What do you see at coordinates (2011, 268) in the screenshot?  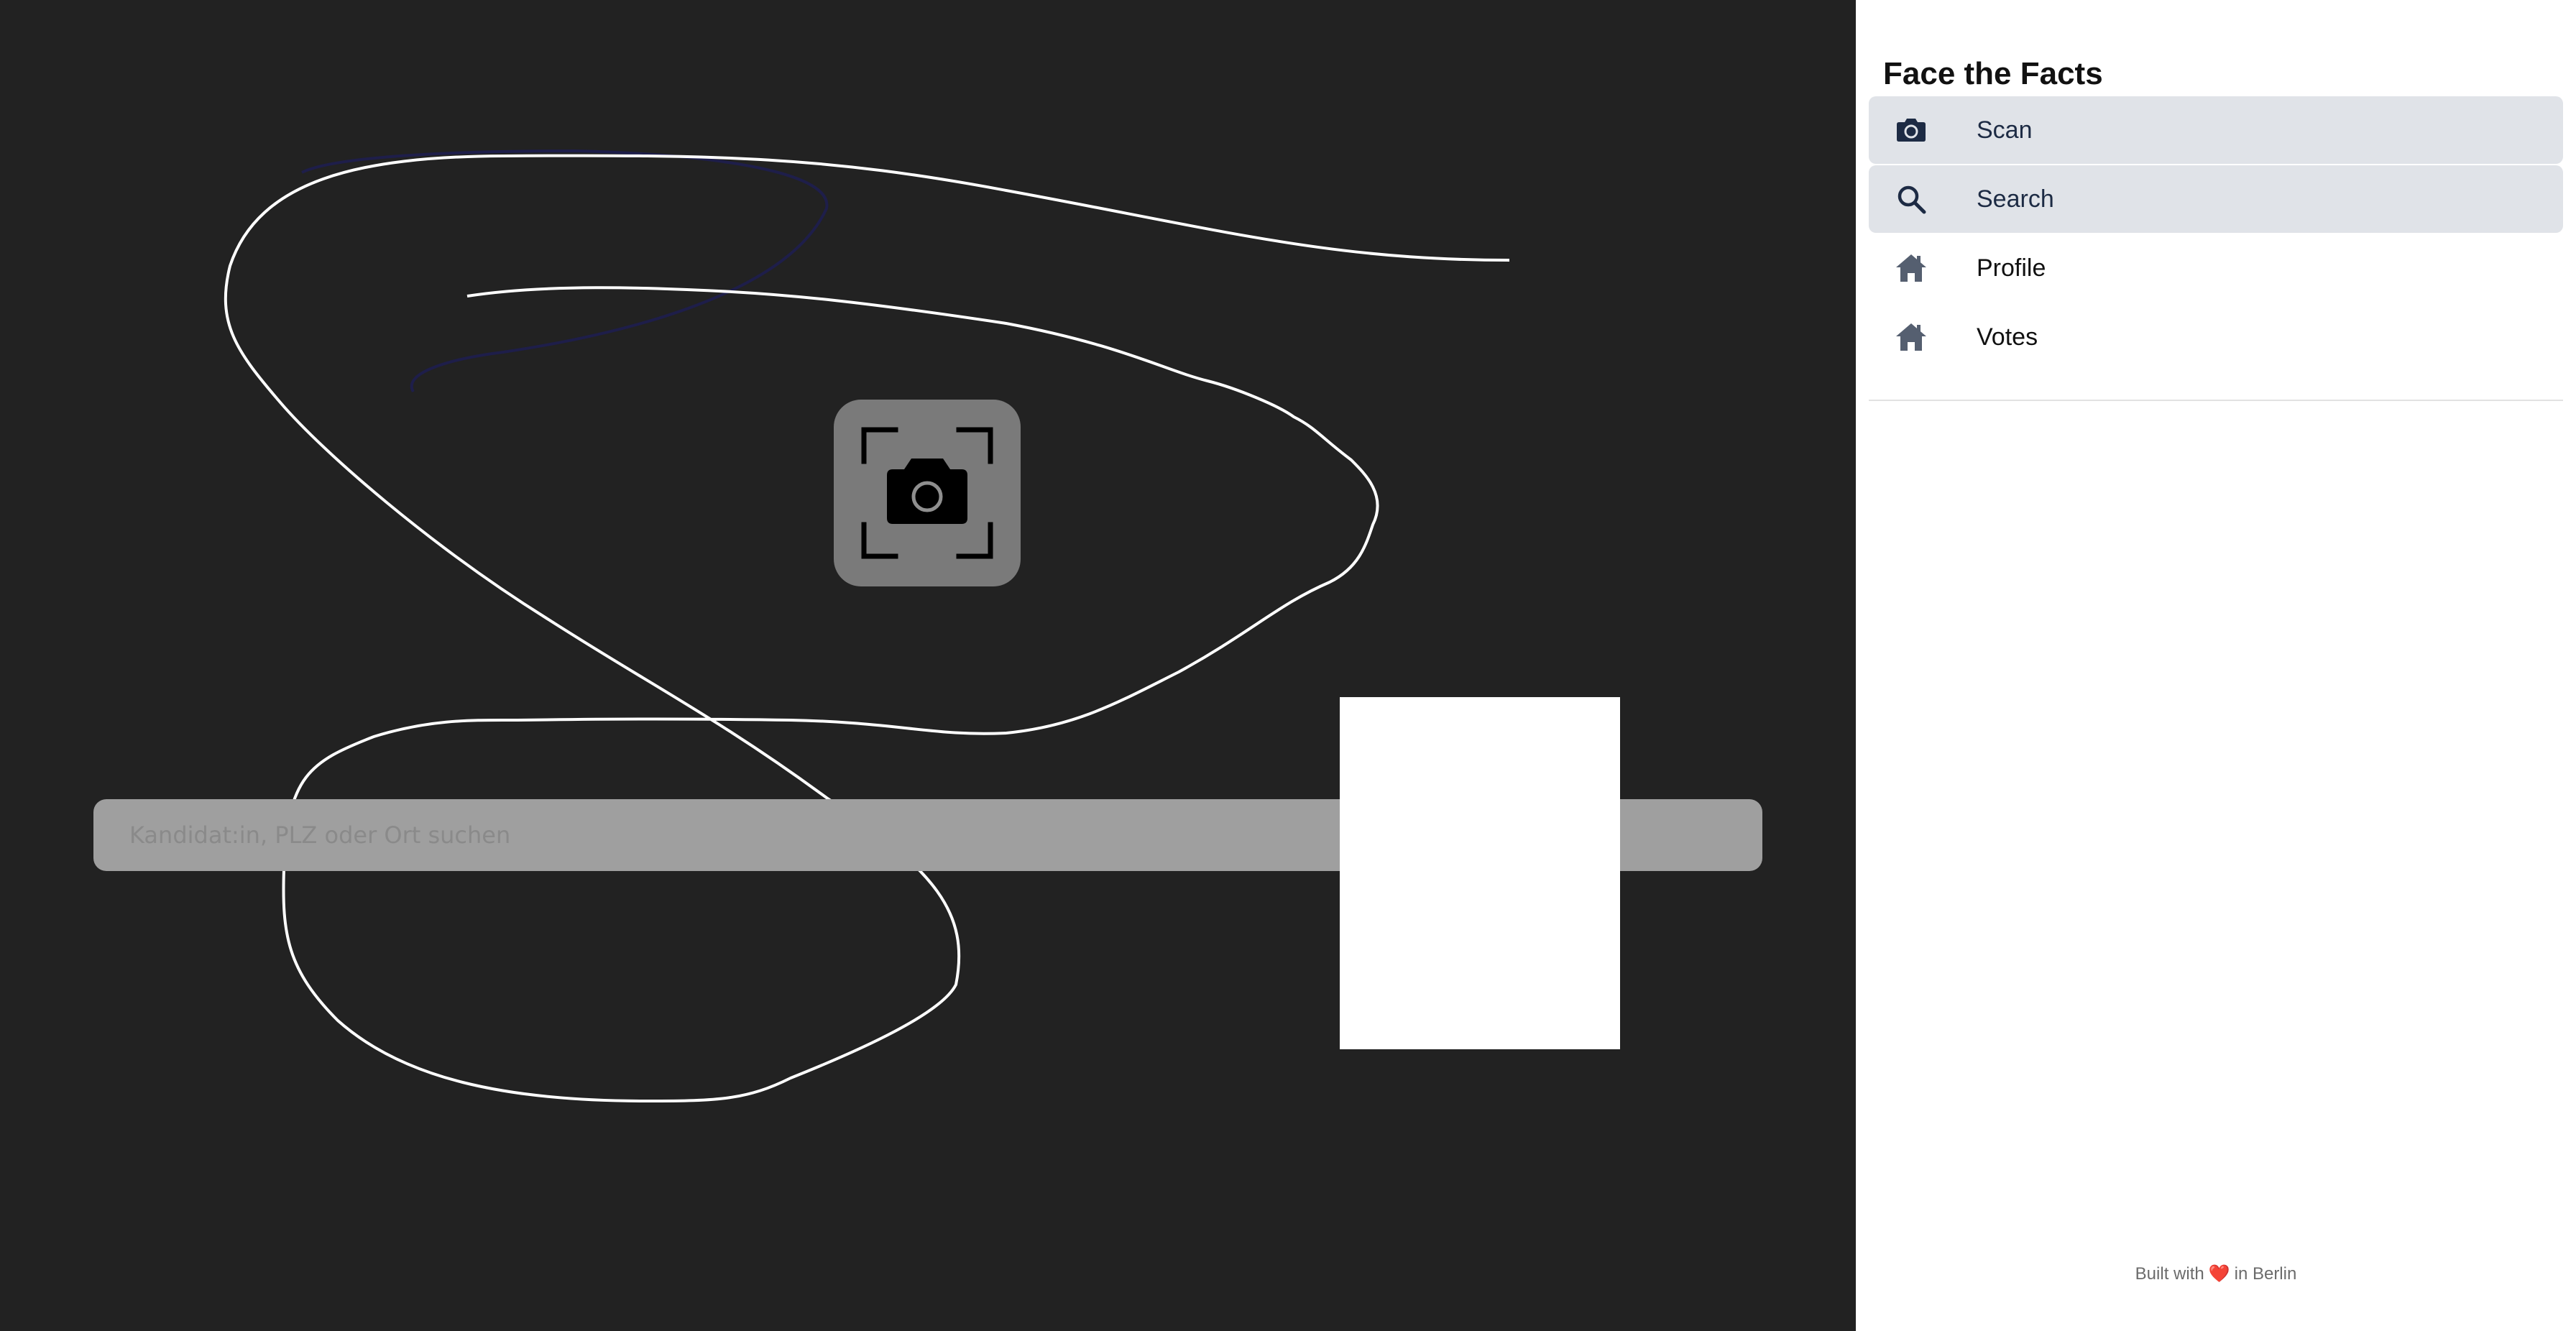 I see `sidebar-item-label: Profile` at bounding box center [2011, 268].